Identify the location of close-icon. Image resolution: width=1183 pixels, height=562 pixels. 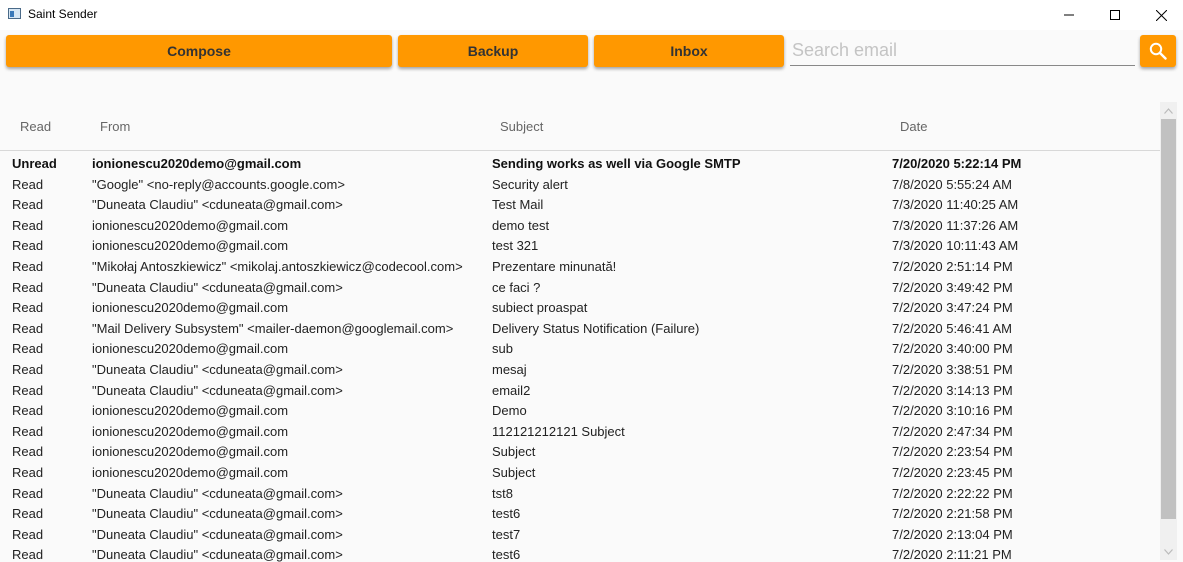
(1161, 15).